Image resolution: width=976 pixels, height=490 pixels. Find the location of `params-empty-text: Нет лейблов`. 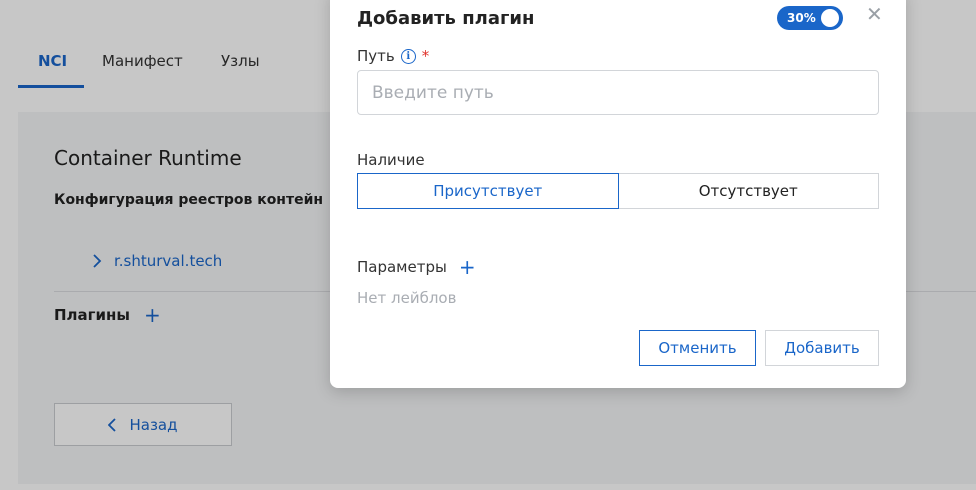

params-empty-text: Нет лейблов is located at coordinates (407, 298).